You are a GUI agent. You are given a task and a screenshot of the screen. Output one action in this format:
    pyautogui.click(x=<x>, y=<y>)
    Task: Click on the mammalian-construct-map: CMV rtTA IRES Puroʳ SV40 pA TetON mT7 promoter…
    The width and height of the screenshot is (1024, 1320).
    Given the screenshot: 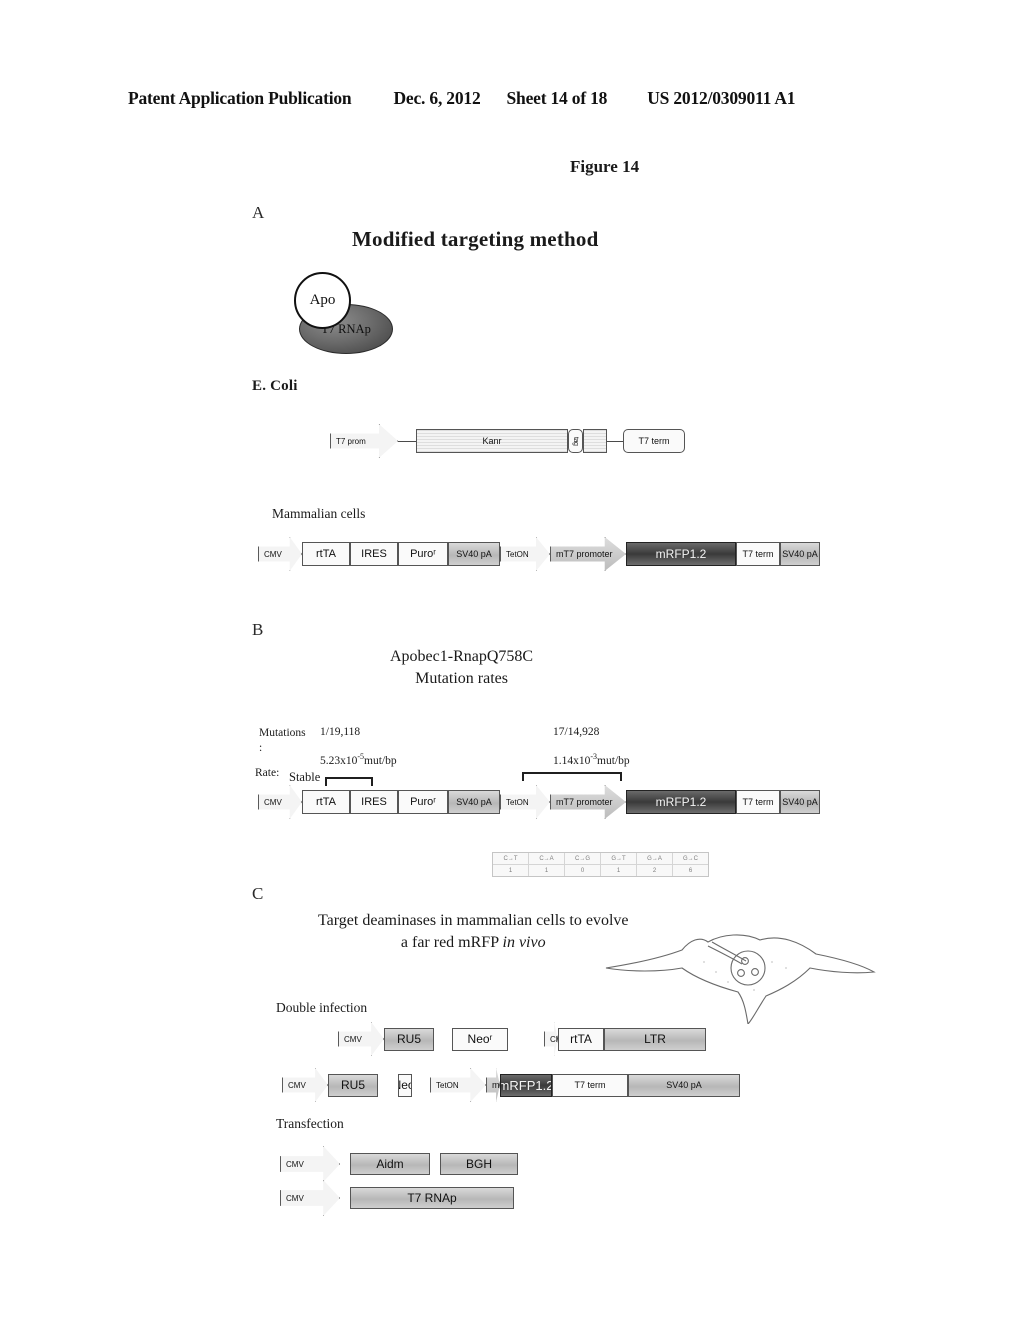 What is the action you would take?
    pyautogui.click(x=539, y=554)
    